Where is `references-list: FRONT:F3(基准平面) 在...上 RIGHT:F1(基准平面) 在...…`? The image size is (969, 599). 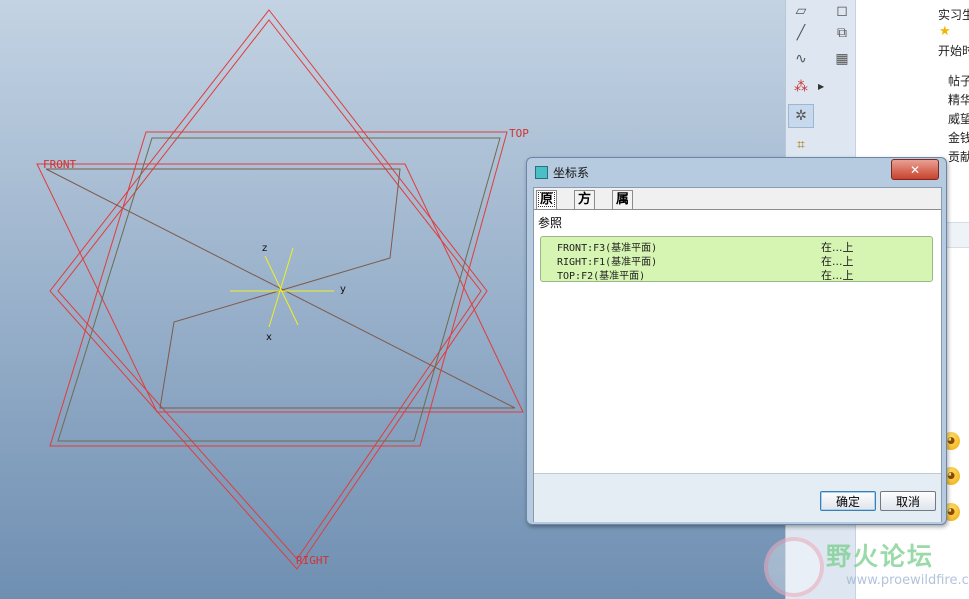 references-list: FRONT:F3(基准平面) 在...上 RIGHT:F1(基准平面) 在...… is located at coordinates (736, 259).